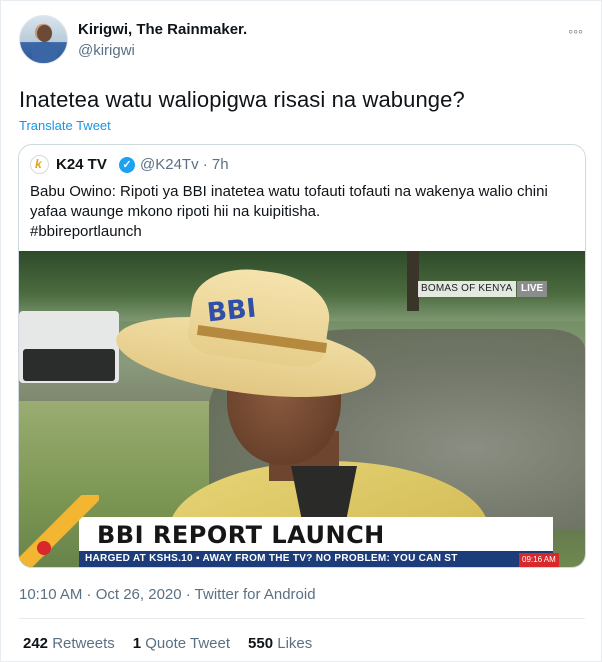  What do you see at coordinates (467, 289) in the screenshot?
I see `location-tag: BOMAS OF KENYA` at bounding box center [467, 289].